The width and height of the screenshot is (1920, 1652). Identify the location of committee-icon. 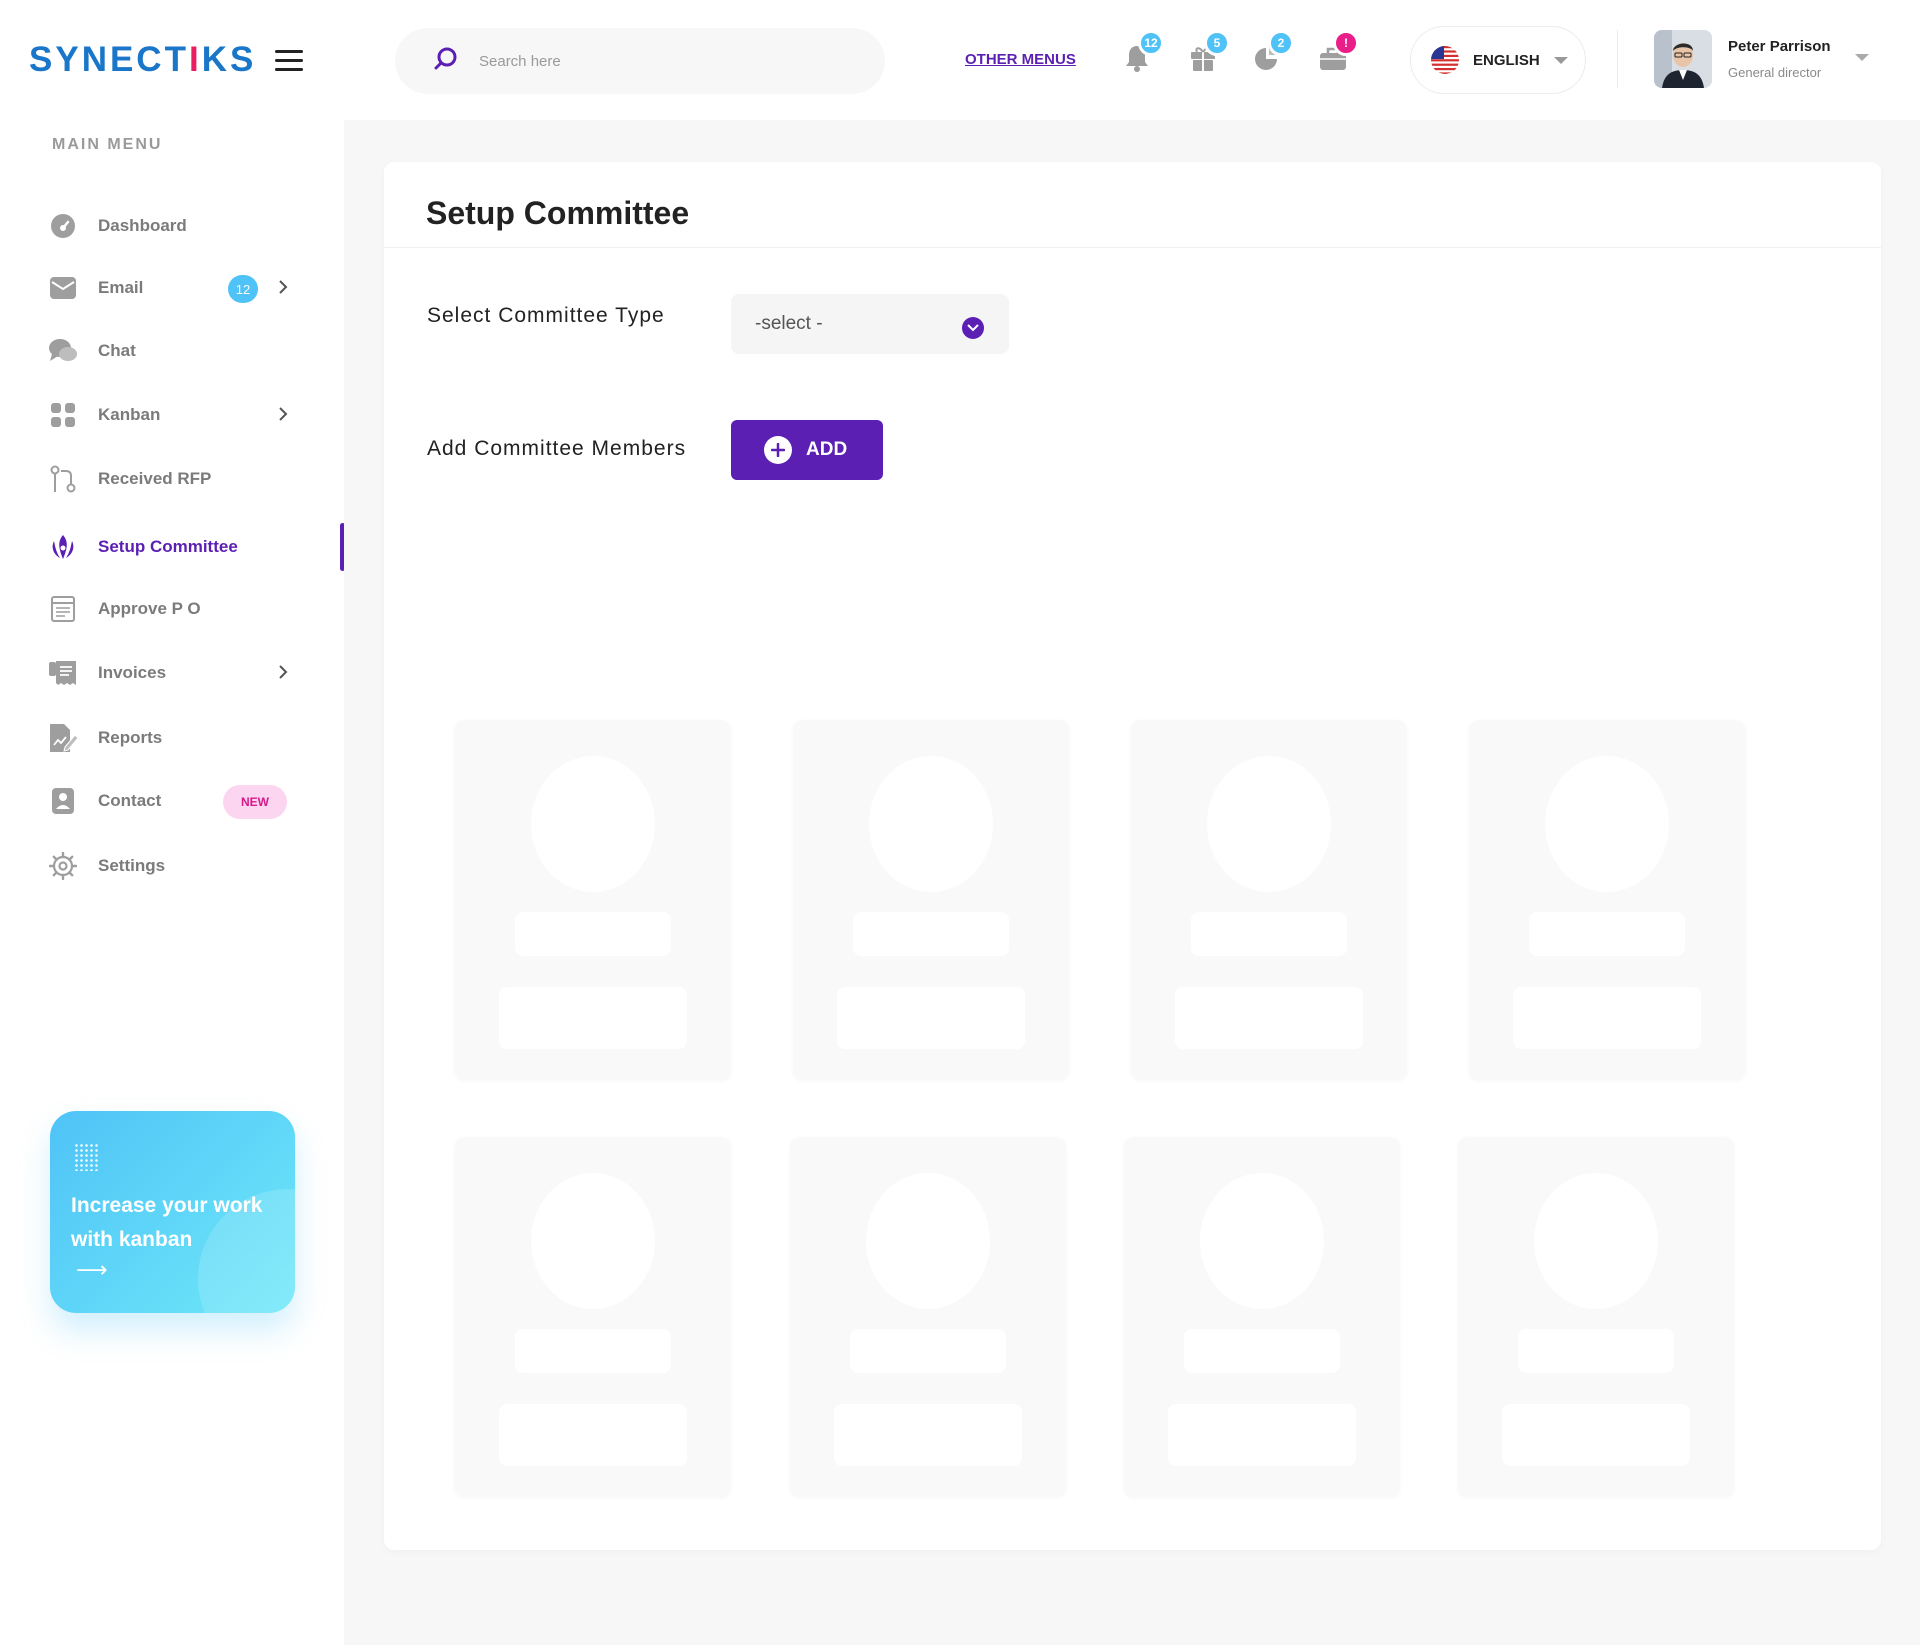
(63, 547).